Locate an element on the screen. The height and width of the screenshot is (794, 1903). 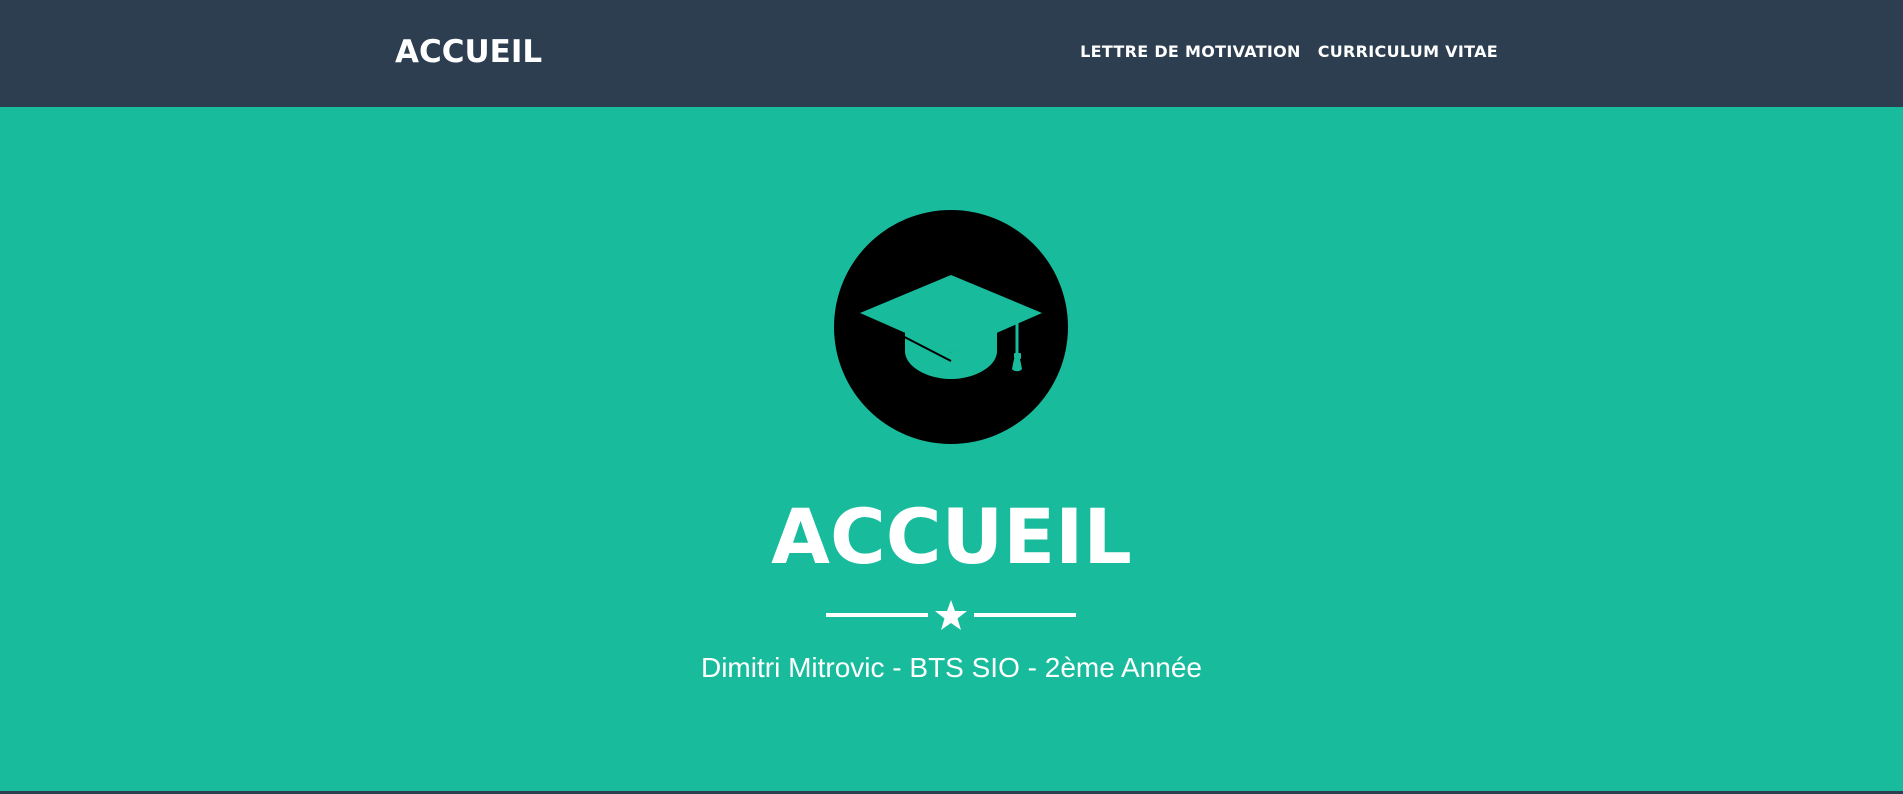
star-icon is located at coordinates (951, 615).